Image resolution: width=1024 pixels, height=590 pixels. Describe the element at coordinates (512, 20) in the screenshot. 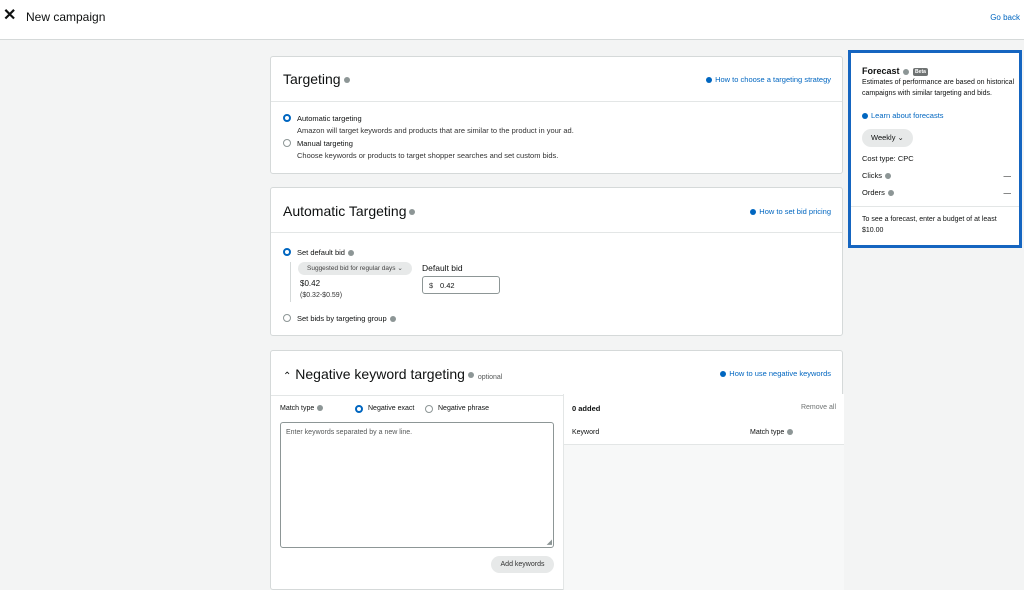

I see `top-bar: ✕ New campaign Go back` at that location.